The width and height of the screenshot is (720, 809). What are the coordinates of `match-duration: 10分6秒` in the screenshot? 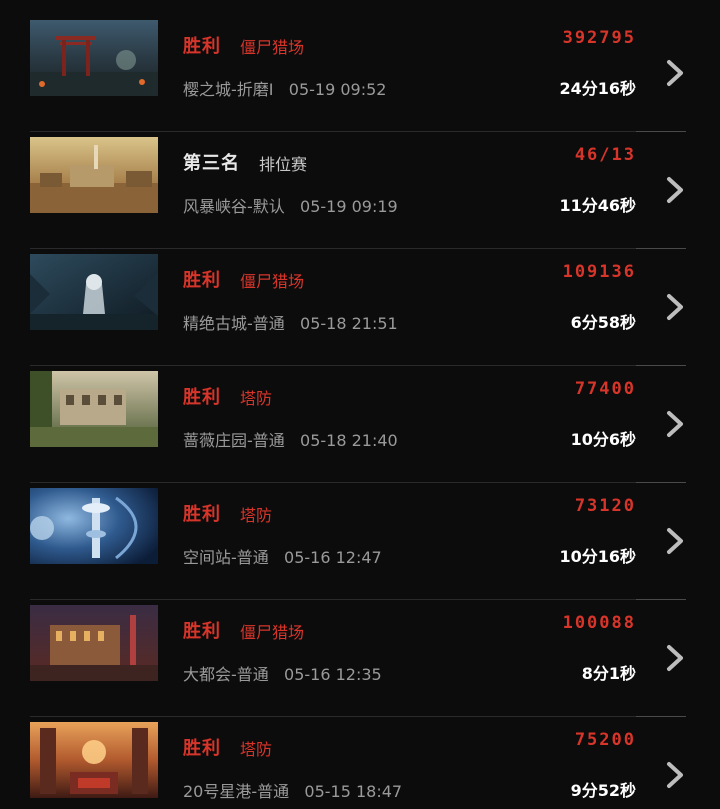 It's located at (603, 439).